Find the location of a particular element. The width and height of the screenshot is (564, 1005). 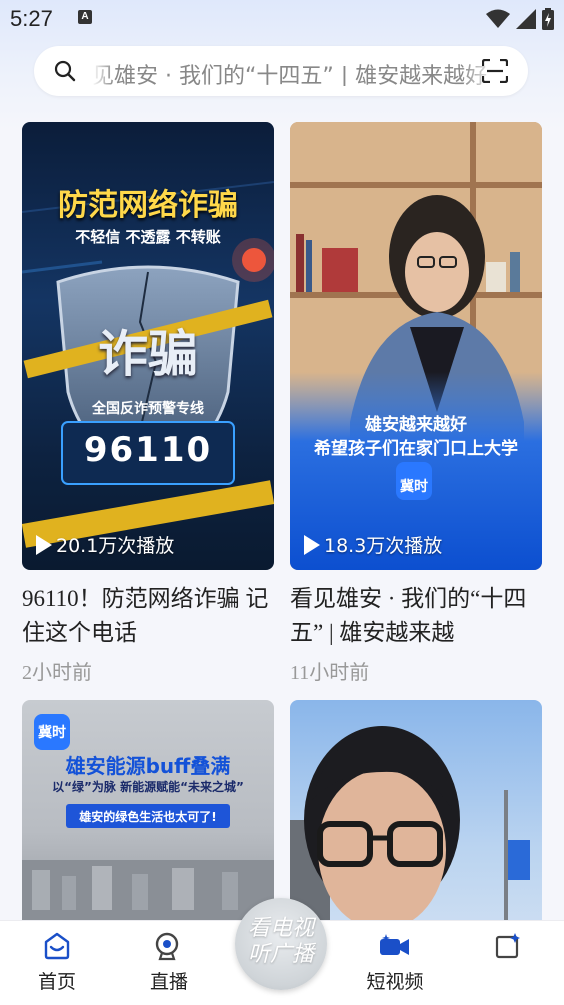

overlay-title: 防范网络诈骗 is located at coordinates (148, 205).